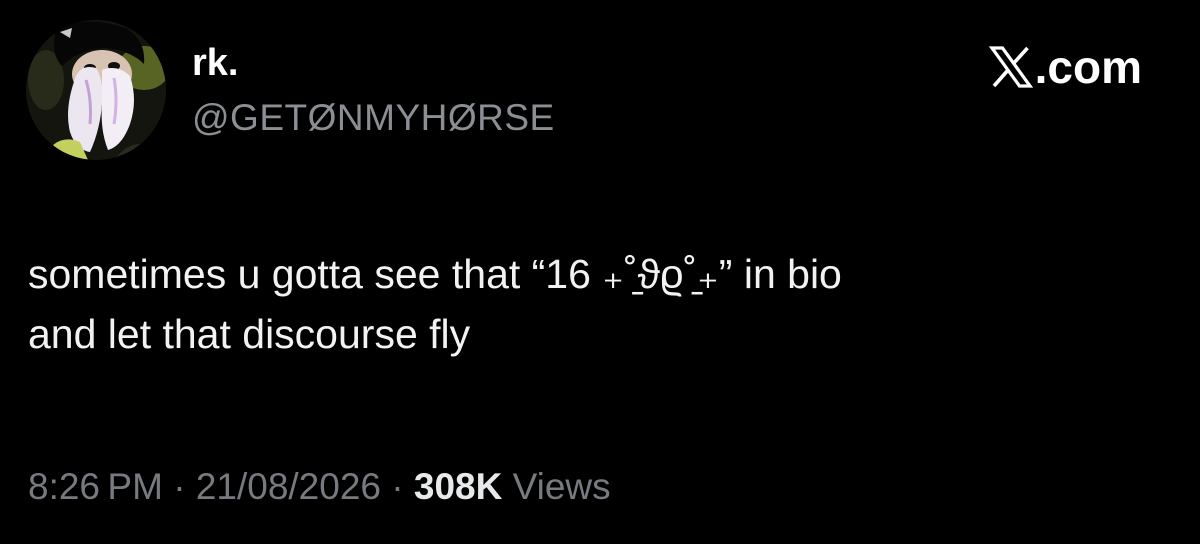 The height and width of the screenshot is (544, 1200). What do you see at coordinates (373, 90) in the screenshot?
I see `author-block: rk. @GETØNMYHØRSE` at bounding box center [373, 90].